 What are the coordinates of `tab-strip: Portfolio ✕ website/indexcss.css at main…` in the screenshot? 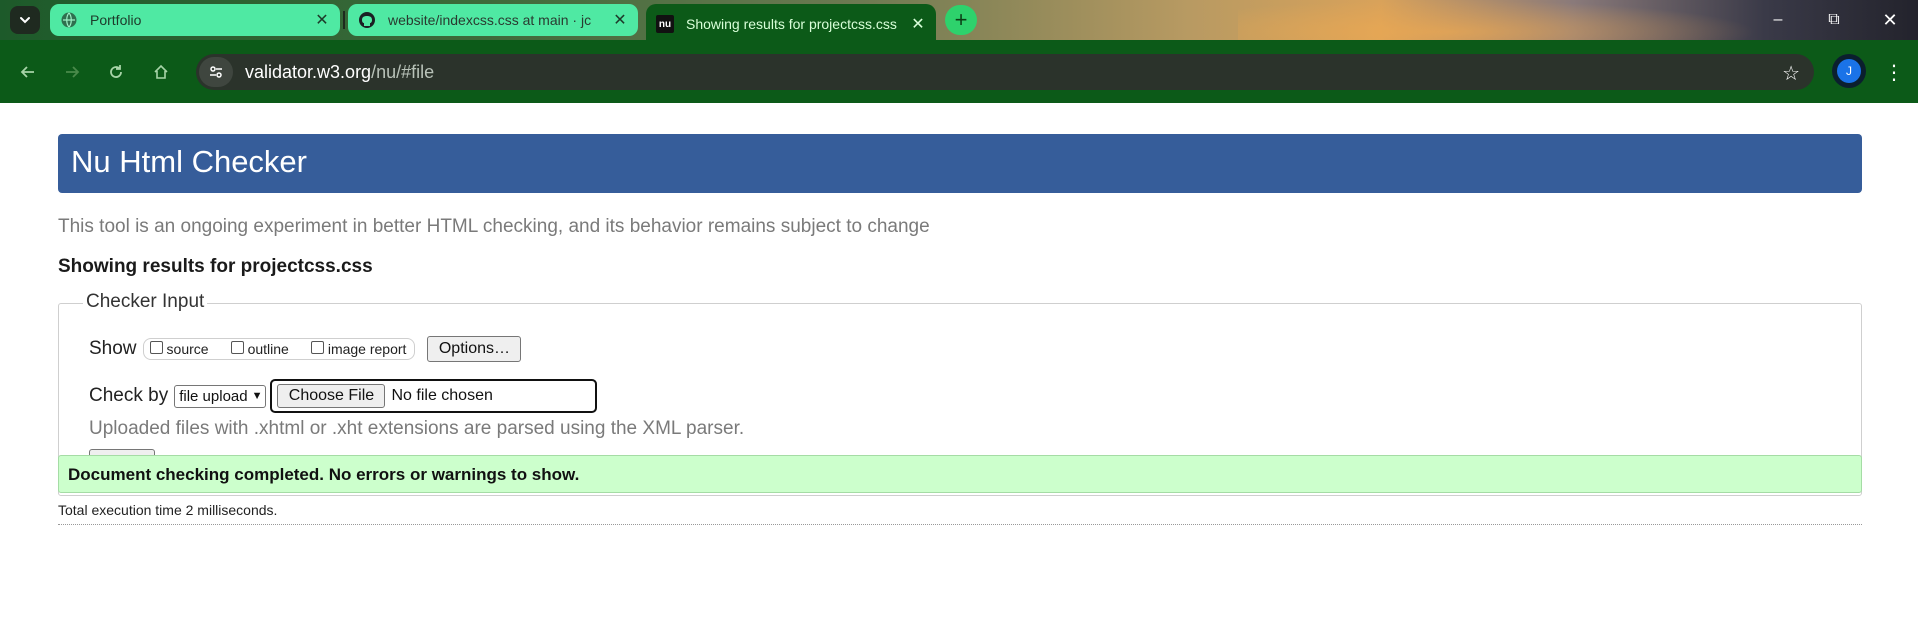 It's located at (959, 20).